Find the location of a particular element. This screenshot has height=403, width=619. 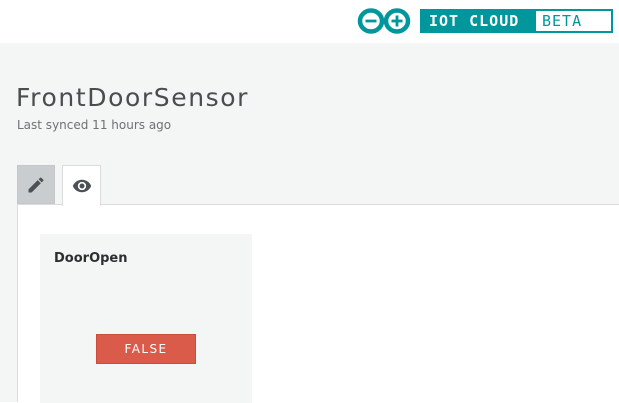

tab-view is located at coordinates (81, 185).